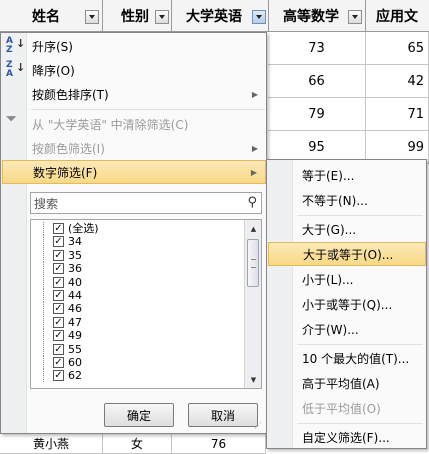 This screenshot has width=429, height=454. I want to click on submenu-item-above-average: 高于平均值(A), so click(347, 383).